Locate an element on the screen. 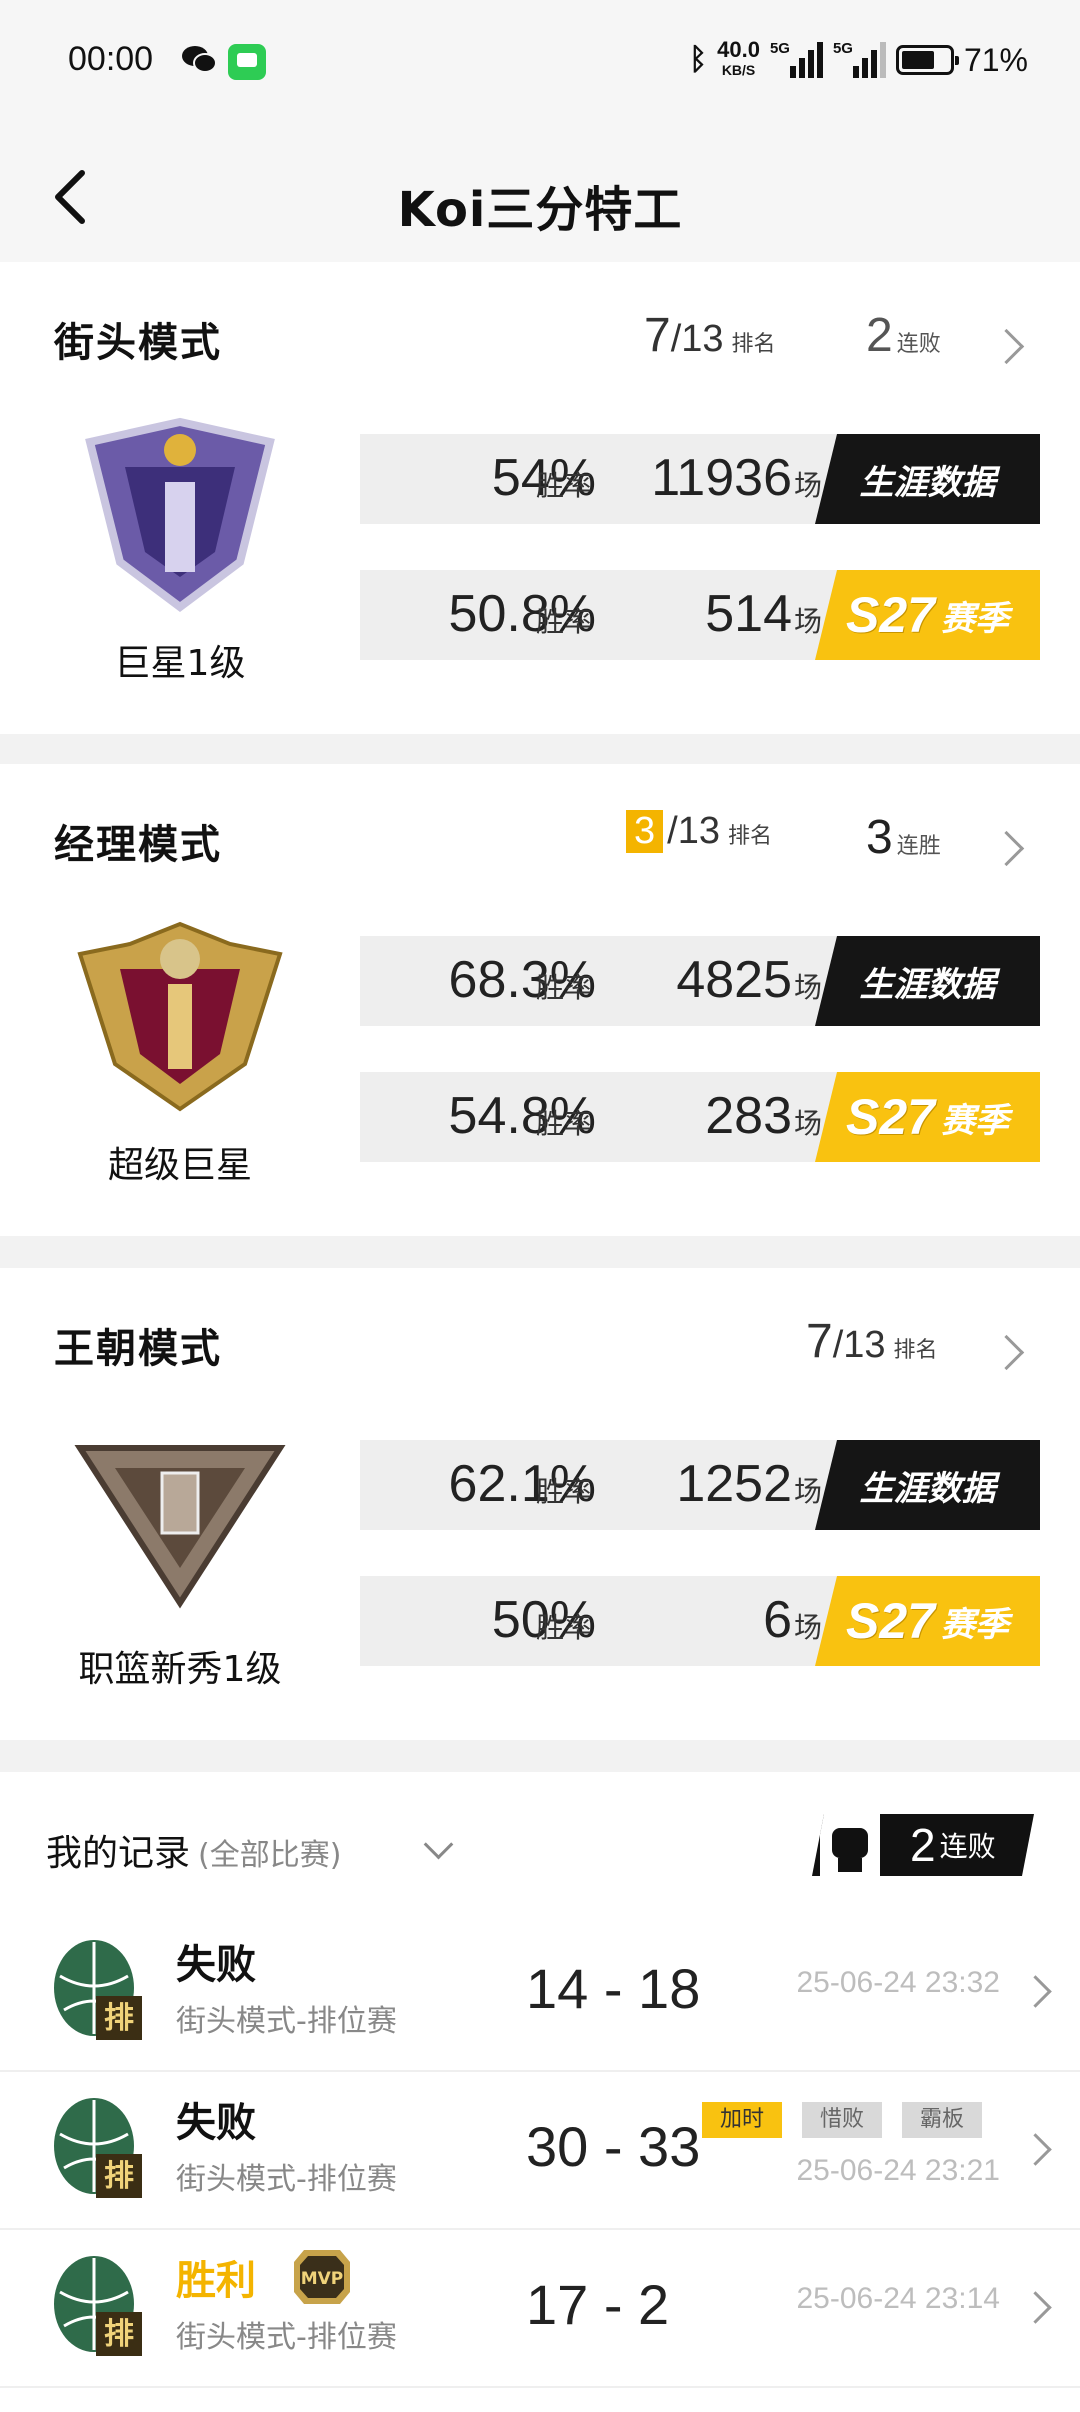  battery-percent: 71% is located at coordinates (995, 59).